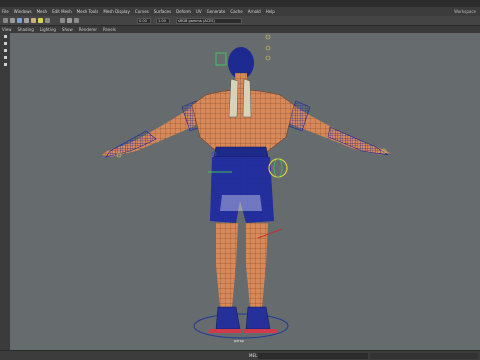 The width and height of the screenshot is (480, 360). Describe the element at coordinates (42, 11) in the screenshot. I see `menu-mesh: Mesh` at that location.